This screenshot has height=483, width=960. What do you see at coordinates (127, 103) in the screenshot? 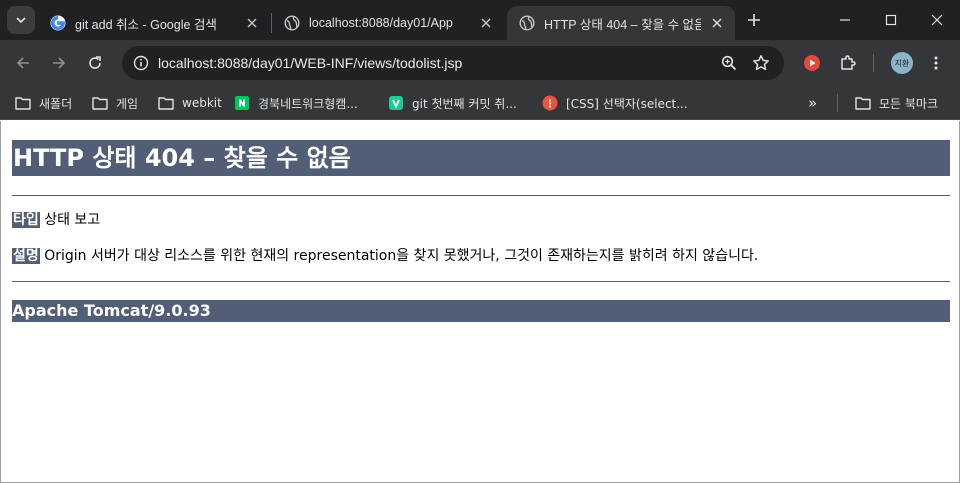
I see `bookmark-label: 게임` at bounding box center [127, 103].